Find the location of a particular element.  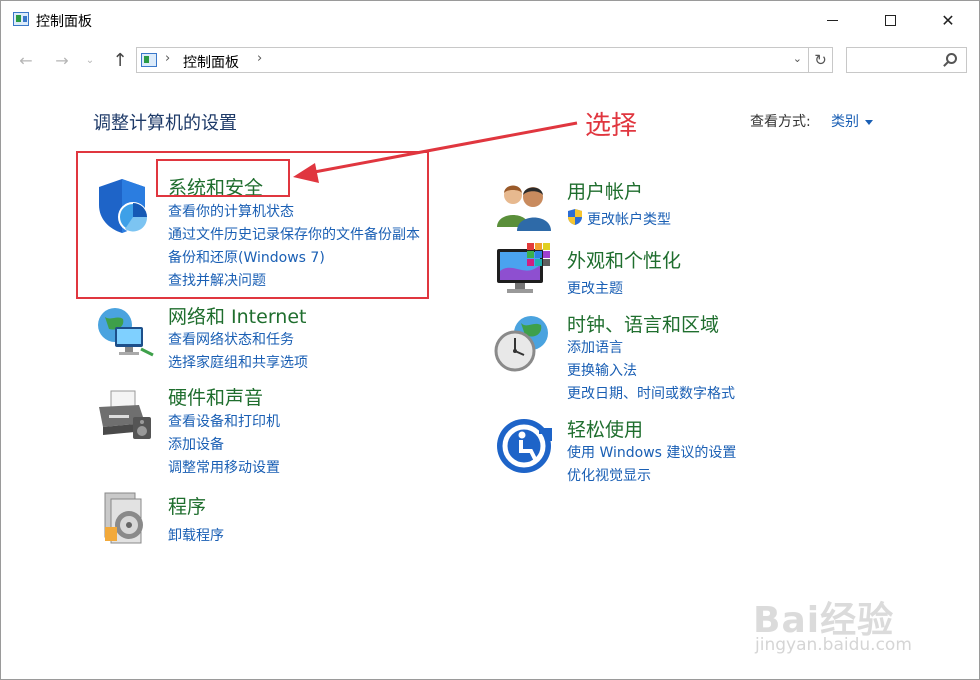

minimize-icon is located at coordinates (832, 20).